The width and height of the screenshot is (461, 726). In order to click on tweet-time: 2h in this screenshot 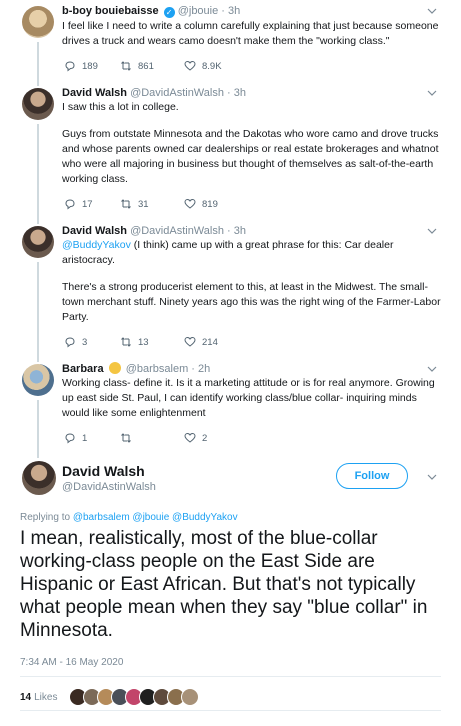, I will do `click(204, 369)`.